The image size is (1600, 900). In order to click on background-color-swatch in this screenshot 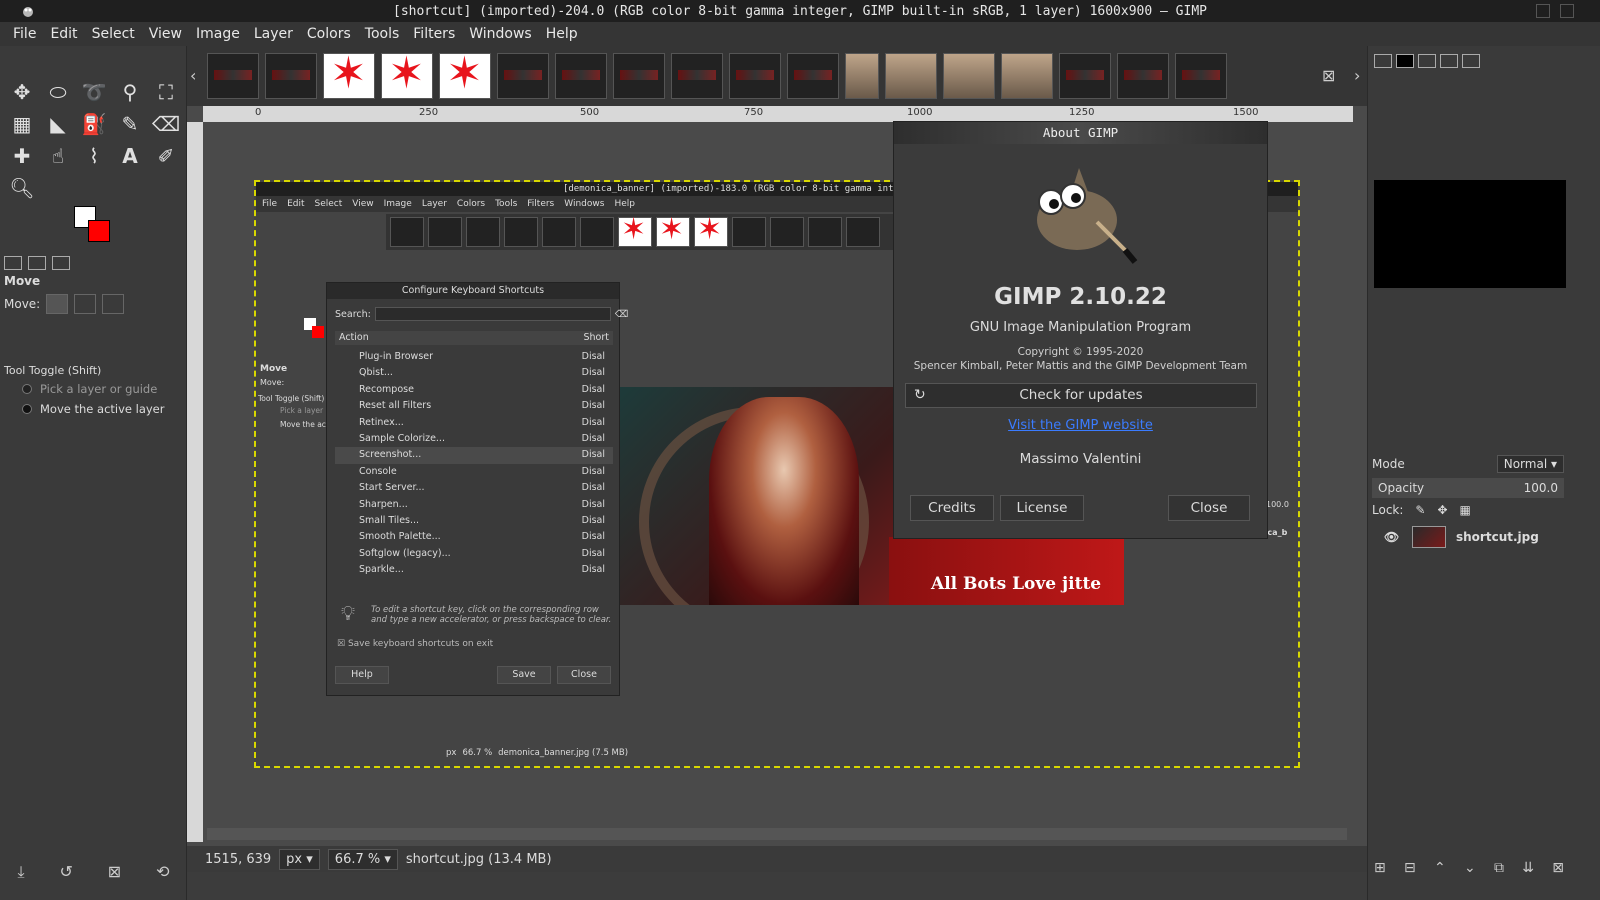, I will do `click(99, 231)`.